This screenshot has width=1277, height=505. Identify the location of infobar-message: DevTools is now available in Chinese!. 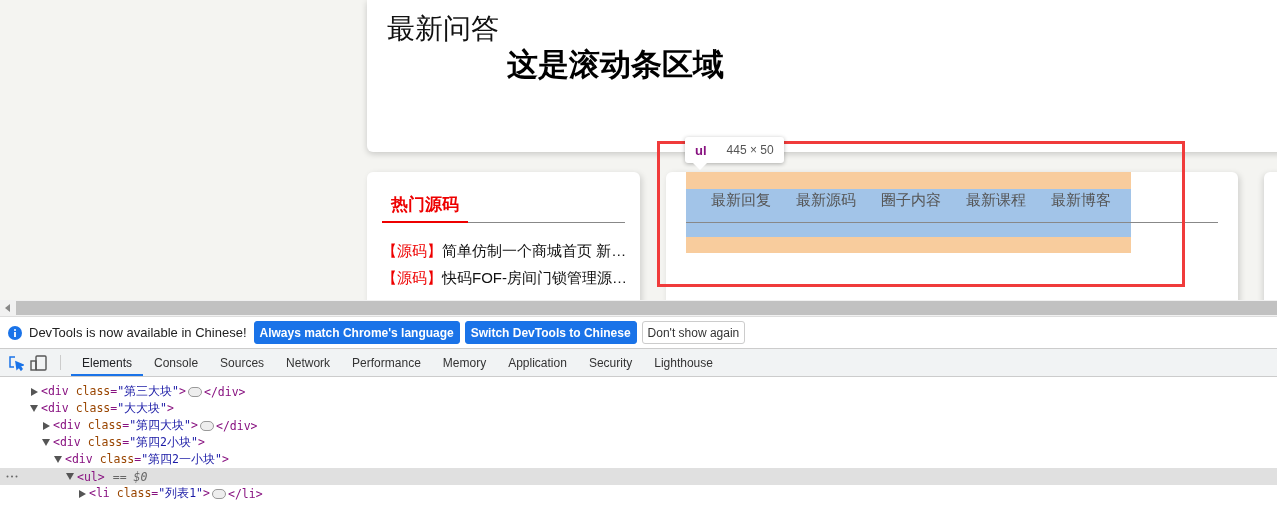
(138, 332).